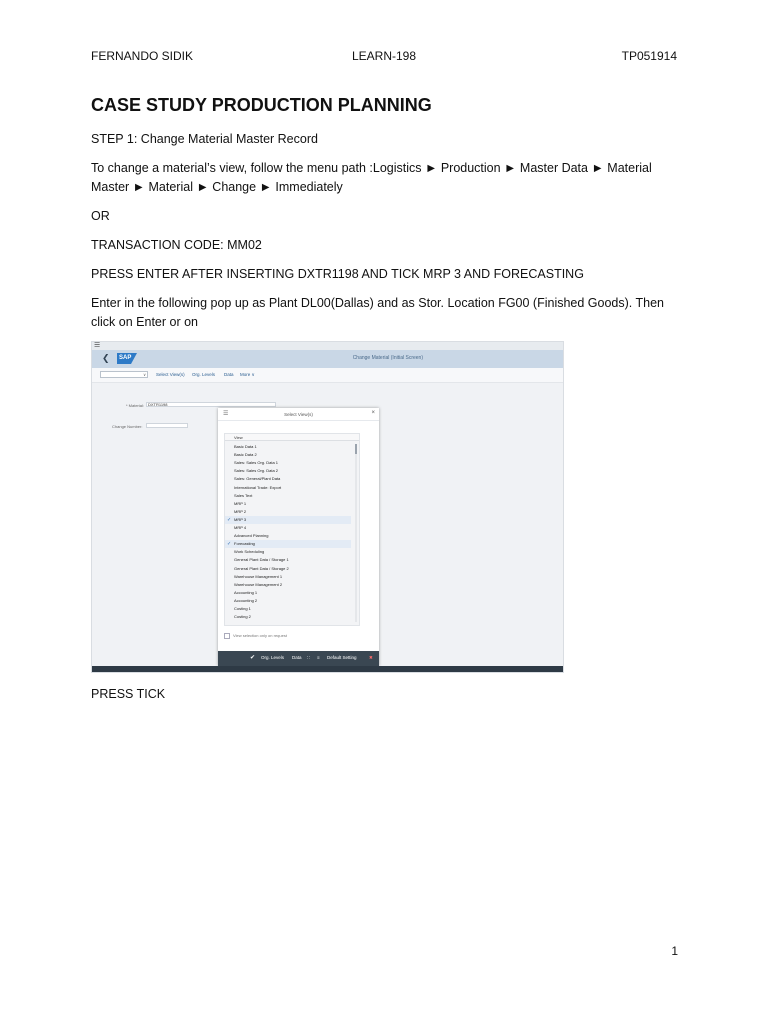 The height and width of the screenshot is (1024, 768). What do you see at coordinates (288, 544) in the screenshot?
I see `view-row: ✓ Forecasting` at bounding box center [288, 544].